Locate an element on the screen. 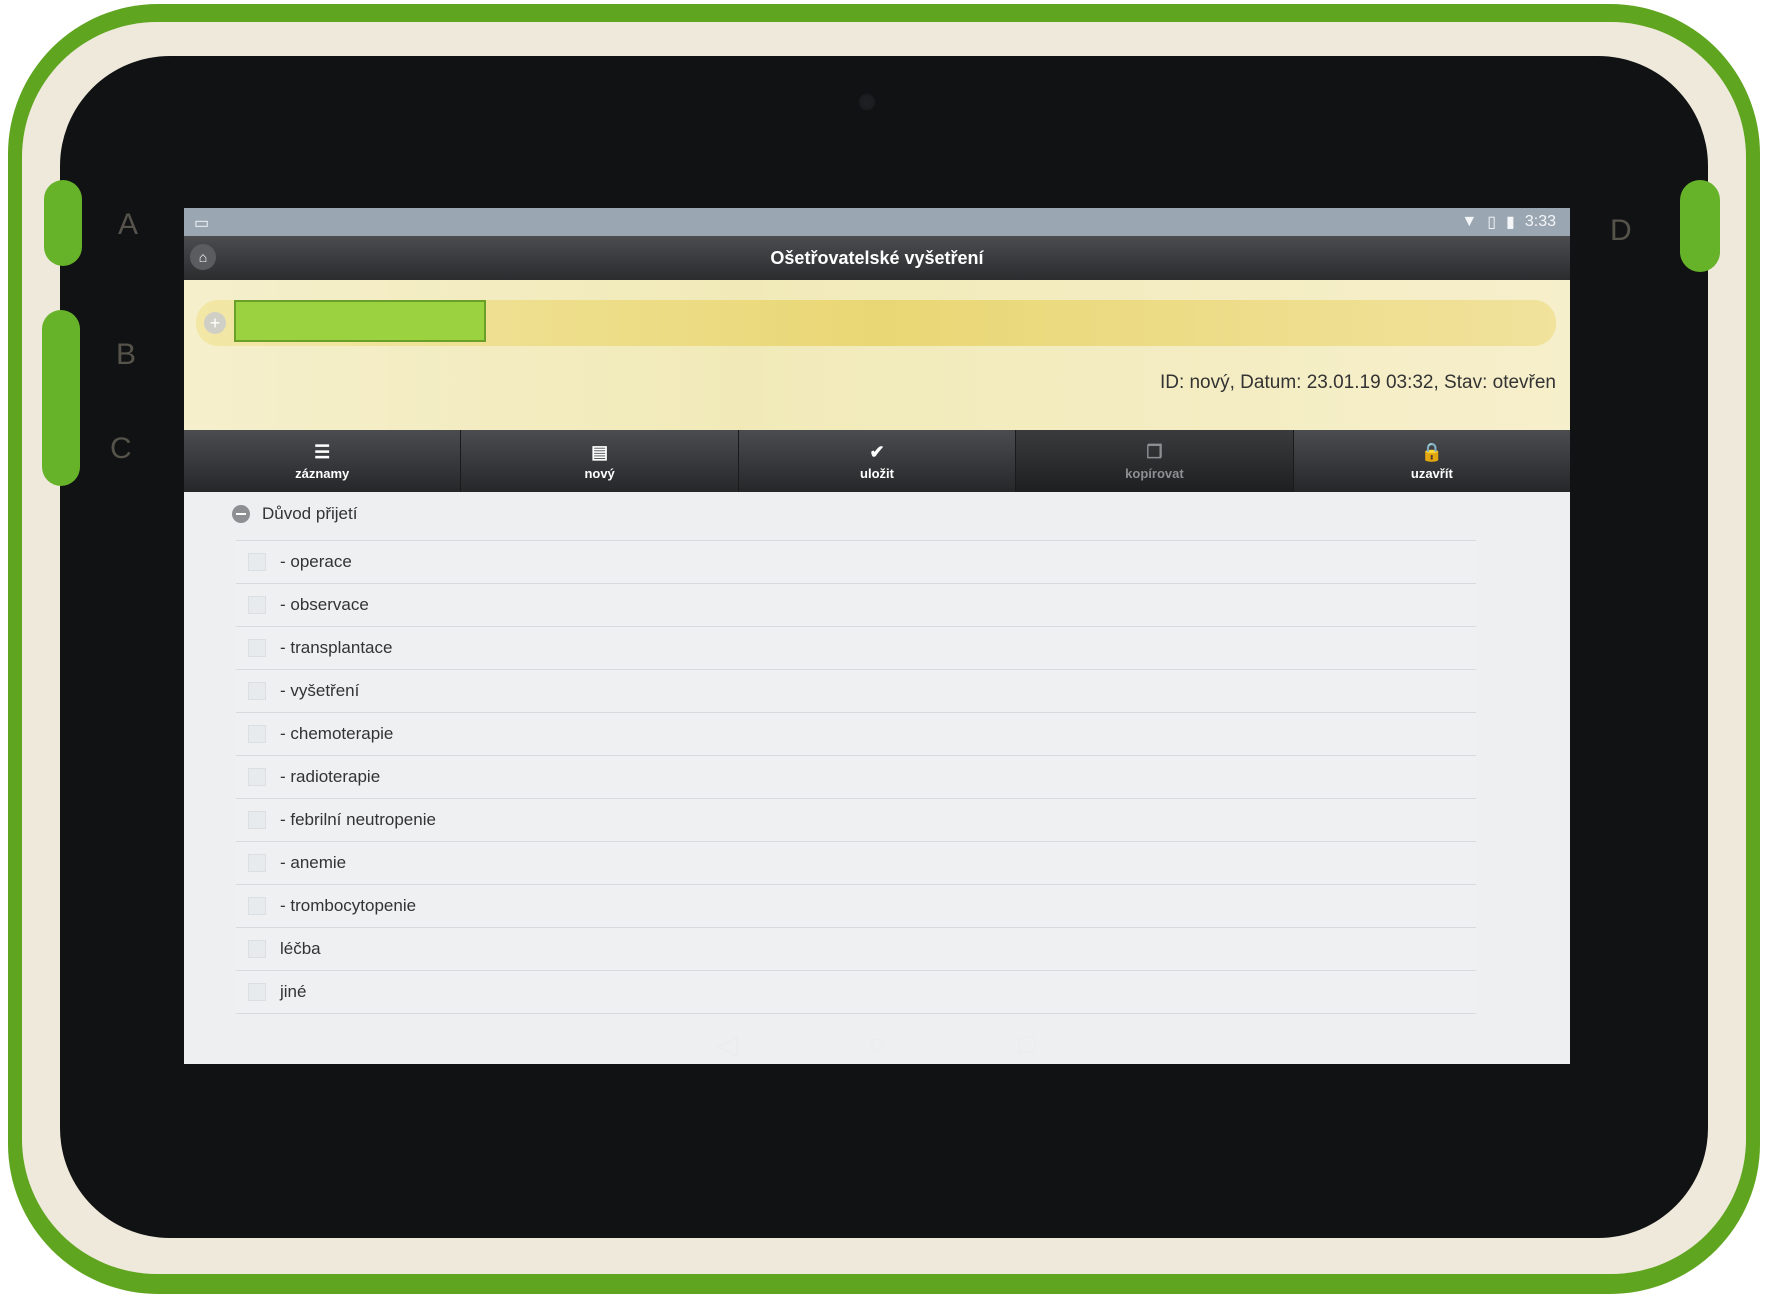 This screenshot has width=1768, height=1296. title-bar: ⌂ Ošetřovatelské vyšetření is located at coordinates (877, 258).